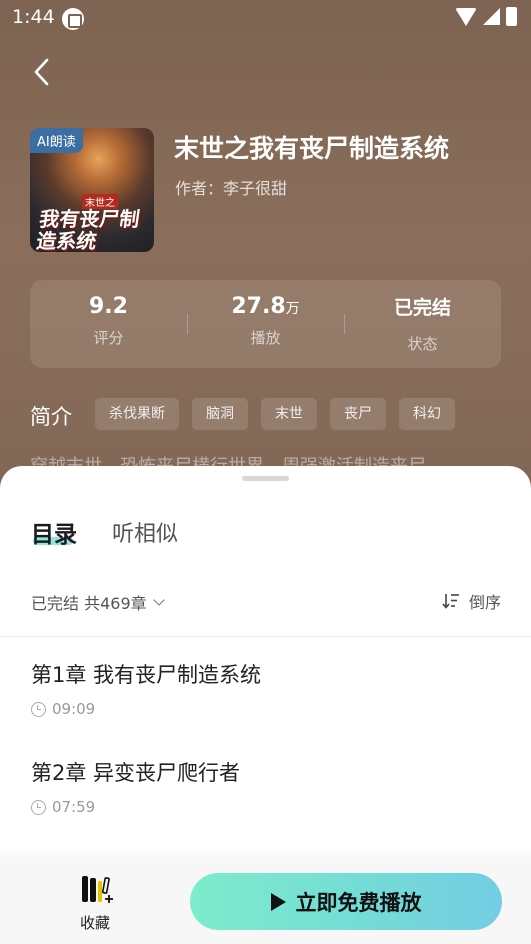 Image resolution: width=531 pixels, height=944 pixels. What do you see at coordinates (265, 338) in the screenshot?
I see `stat-label: 播放` at bounding box center [265, 338].